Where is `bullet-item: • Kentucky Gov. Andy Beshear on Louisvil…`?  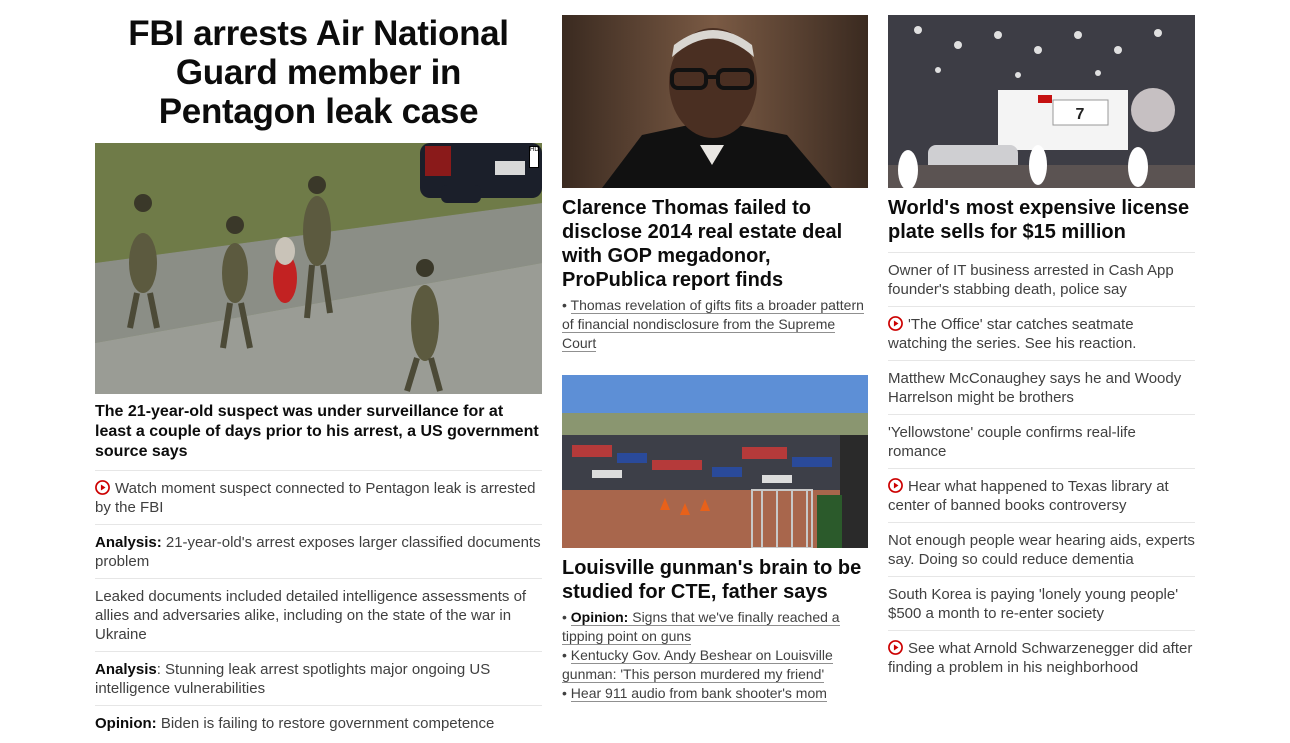 bullet-item: • Kentucky Gov. Andy Beshear on Louisvil… is located at coordinates (715, 665).